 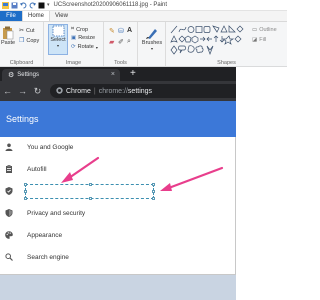 I want to click on image-group-label: Image, so click(x=73, y=63).